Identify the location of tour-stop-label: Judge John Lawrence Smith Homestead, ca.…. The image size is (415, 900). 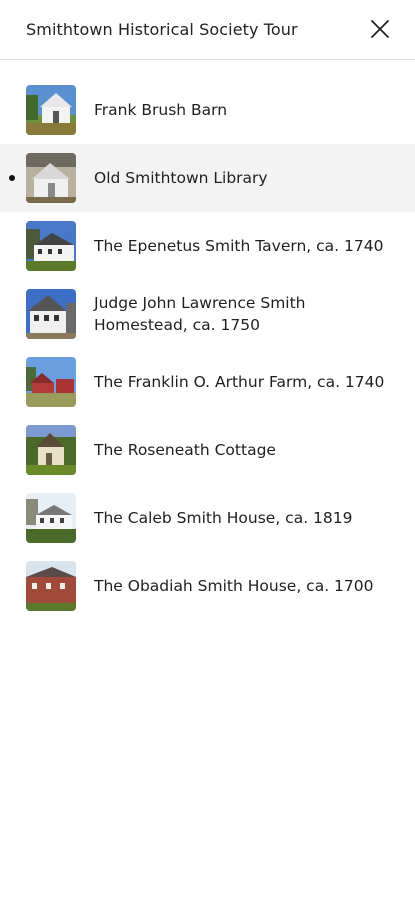
(200, 314).